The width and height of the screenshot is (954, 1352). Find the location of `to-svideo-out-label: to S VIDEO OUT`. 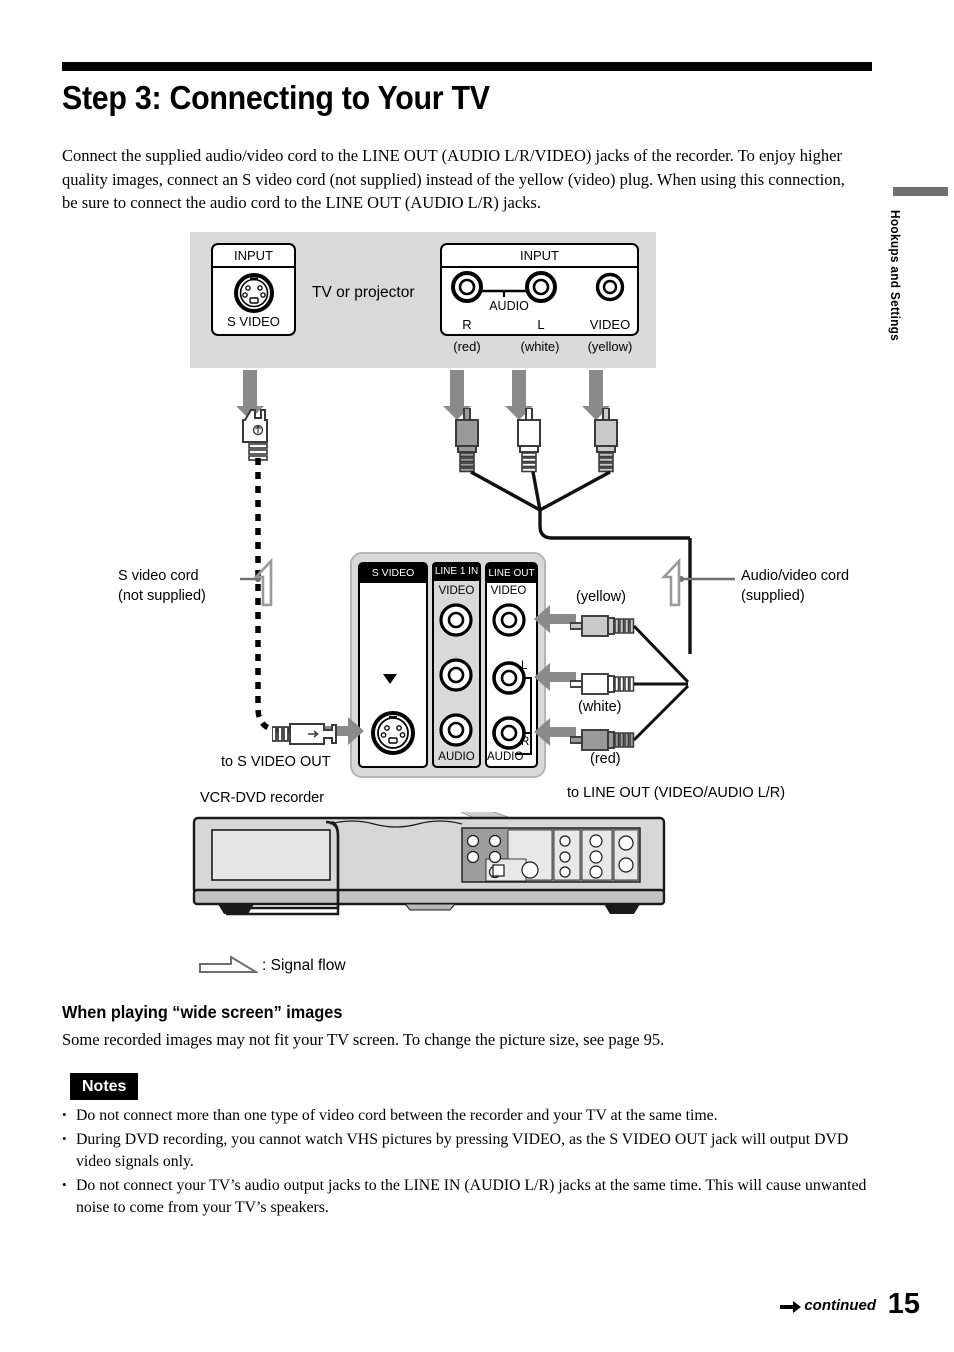

to-svideo-out-label: to S VIDEO OUT is located at coordinates (276, 762).